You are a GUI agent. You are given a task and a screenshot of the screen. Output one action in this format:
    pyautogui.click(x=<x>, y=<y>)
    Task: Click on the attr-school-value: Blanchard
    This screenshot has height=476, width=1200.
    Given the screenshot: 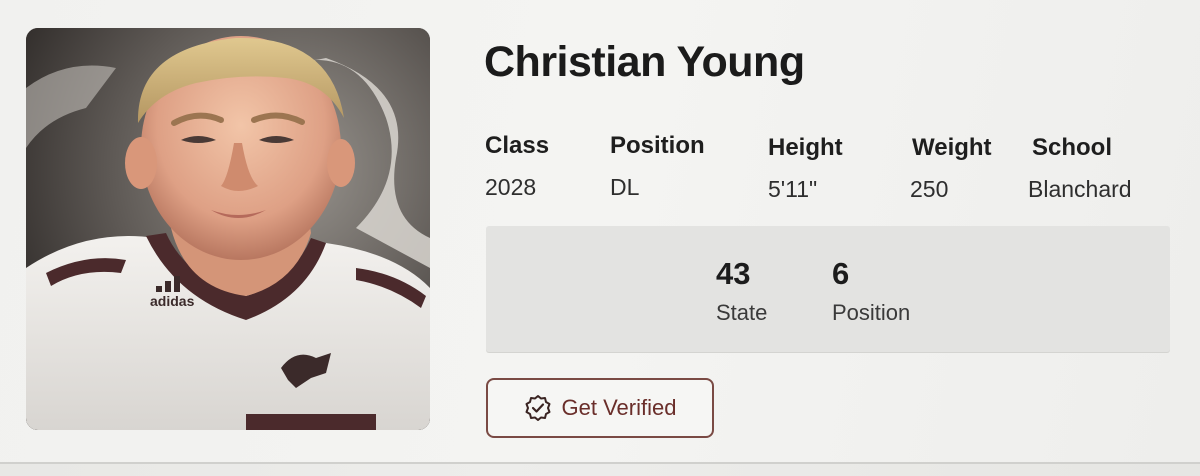 What is the action you would take?
    pyautogui.click(x=1080, y=189)
    